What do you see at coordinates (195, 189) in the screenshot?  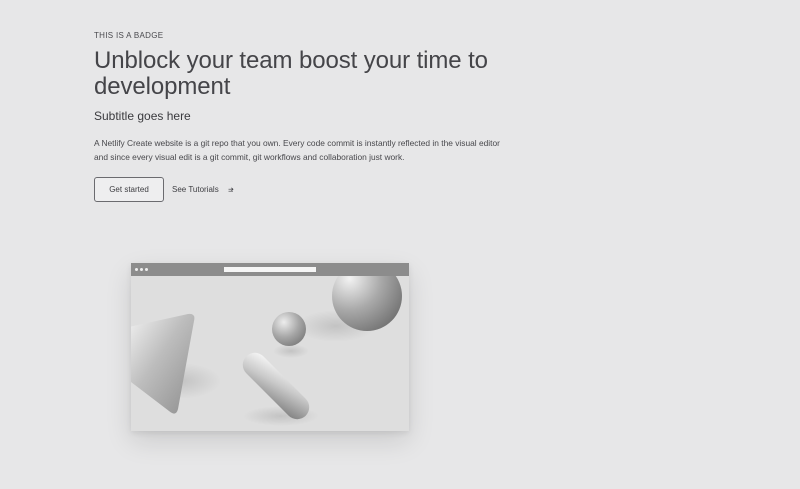 I see `see-tutorials-label: See Tutorials` at bounding box center [195, 189].